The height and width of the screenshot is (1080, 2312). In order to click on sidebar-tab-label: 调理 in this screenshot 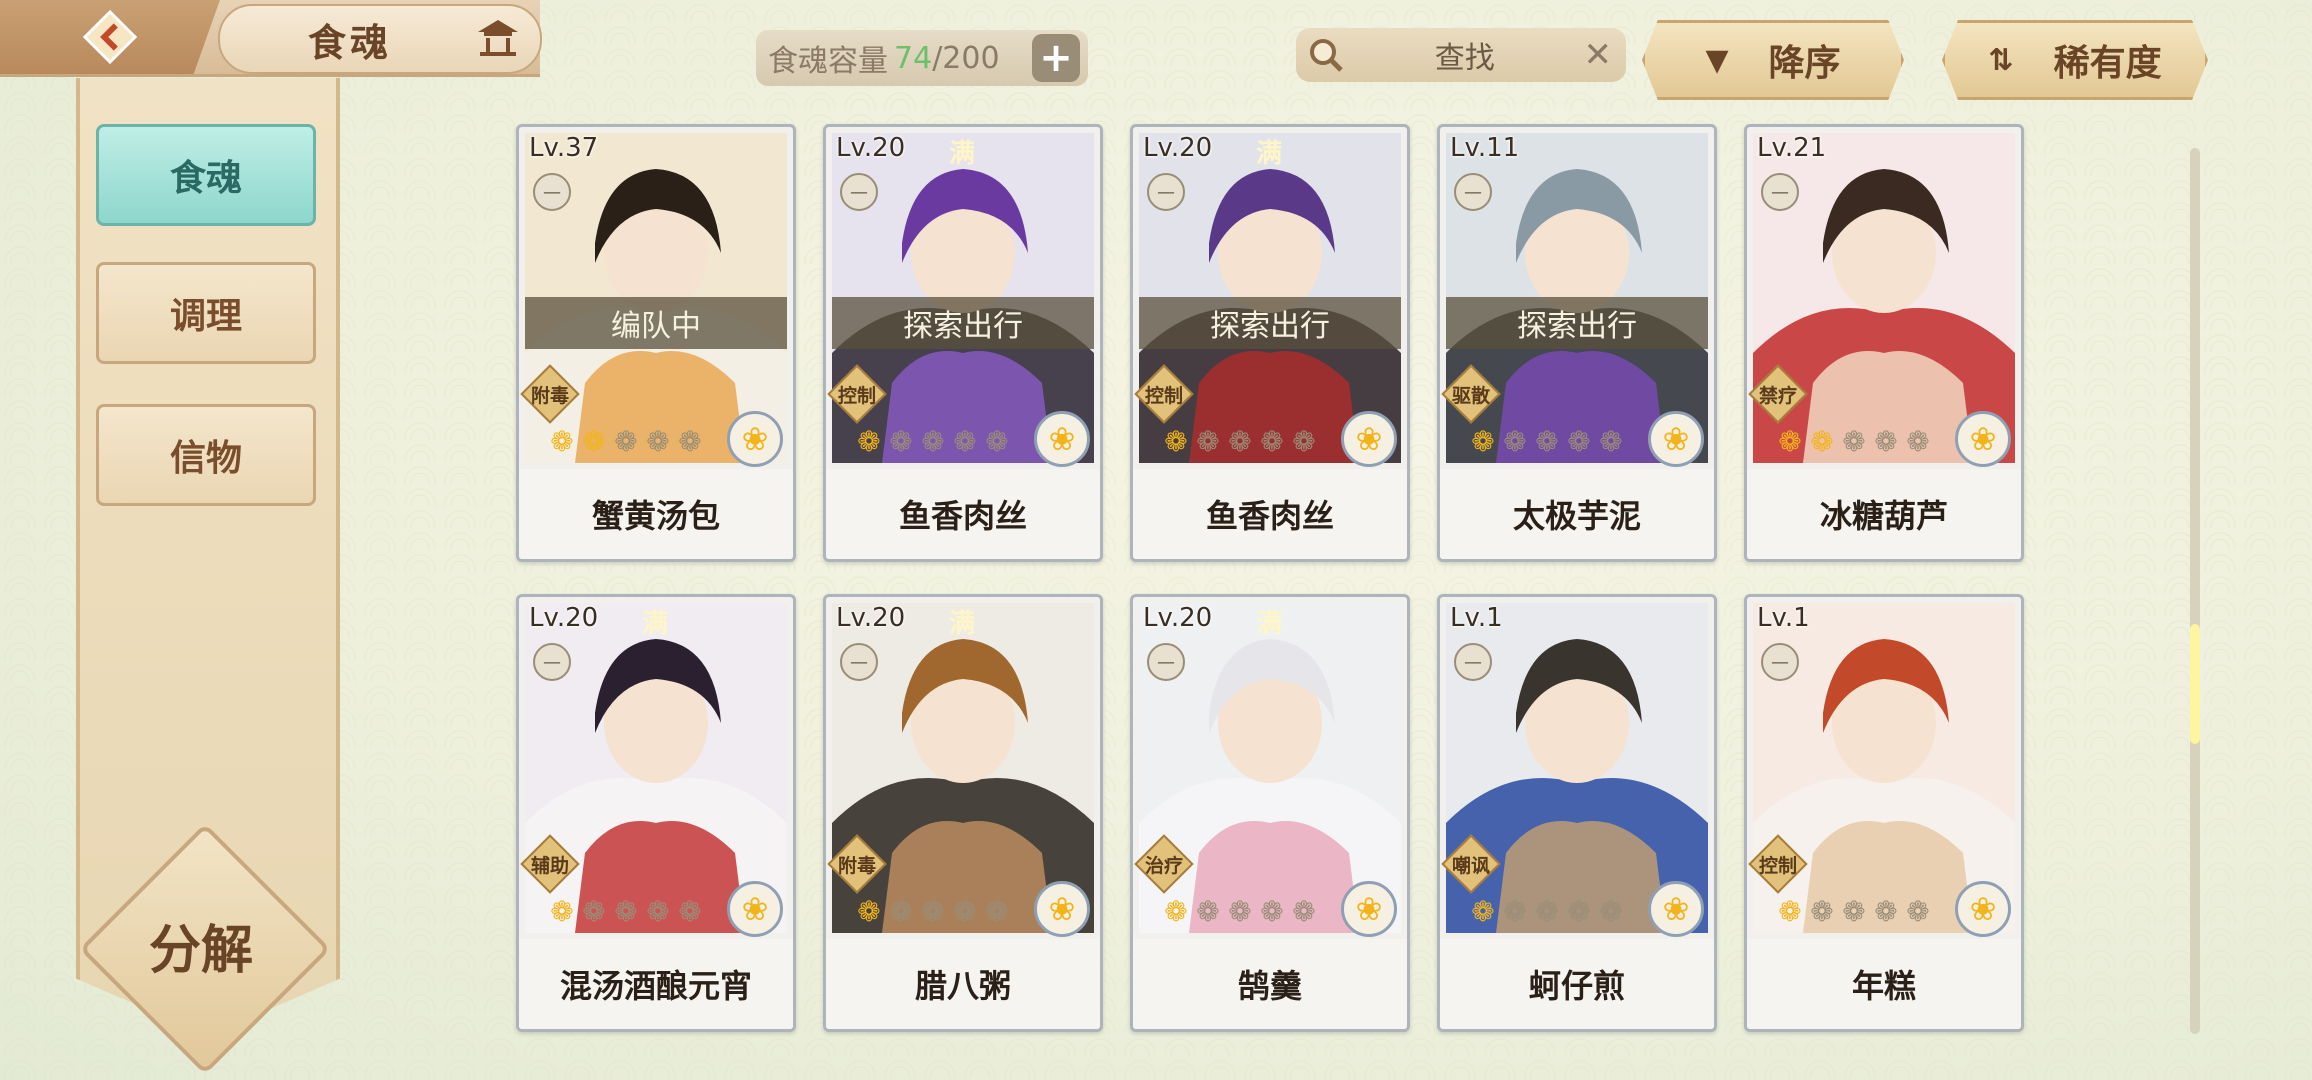, I will do `click(205, 316)`.